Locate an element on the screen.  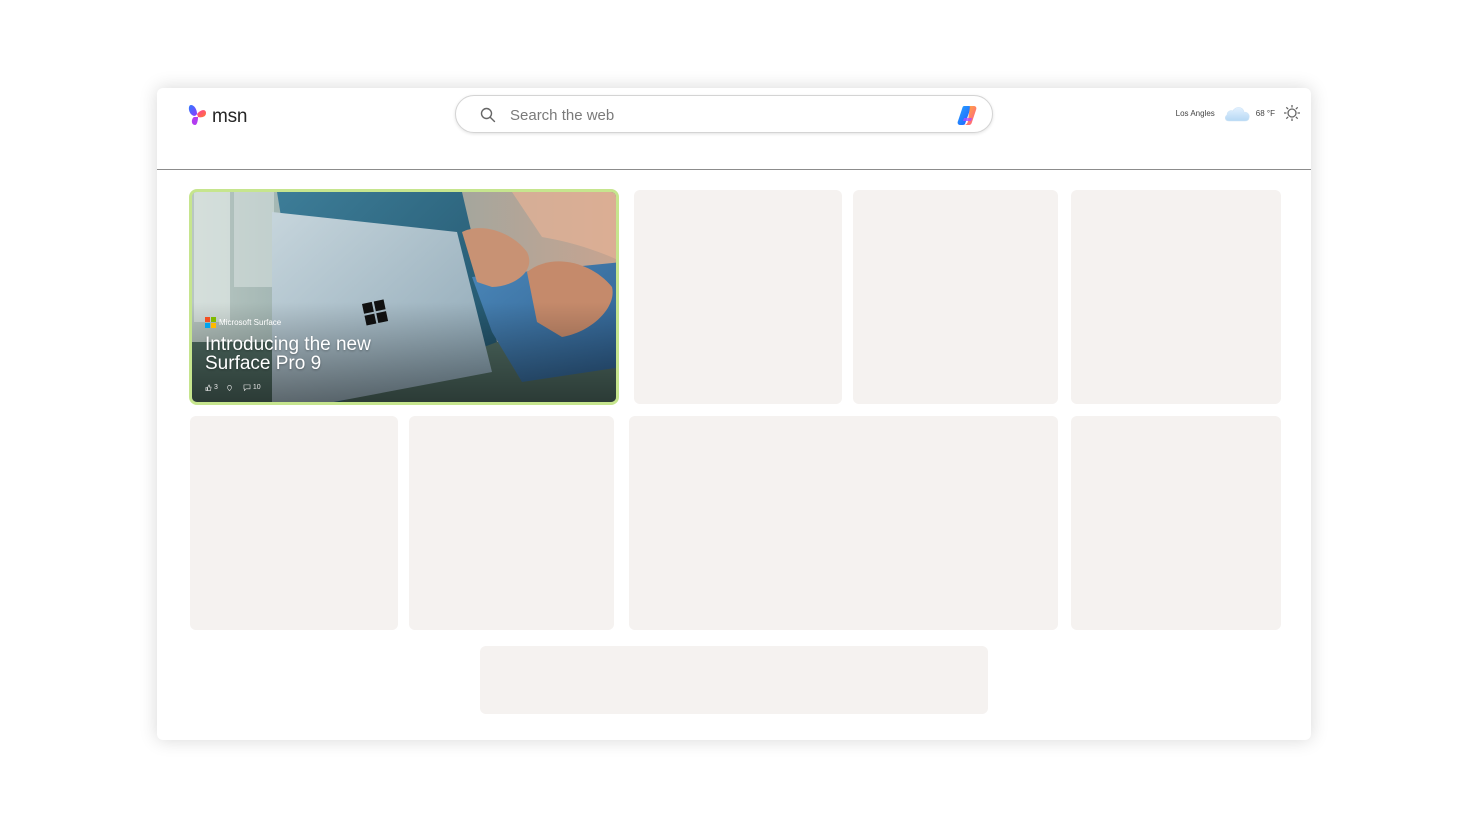
publisher: Microsoft Surface is located at coordinates (243, 322).